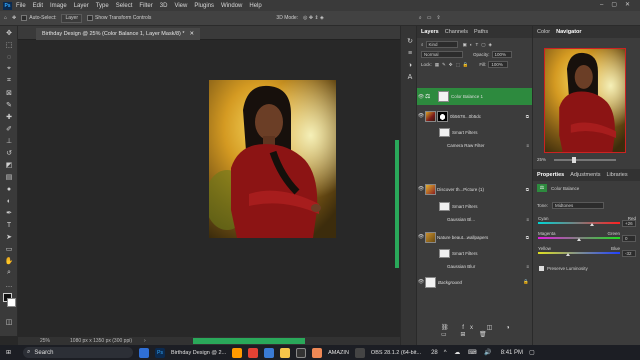 The image size is (640, 360). Describe the element at coordinates (578, 205) in the screenshot. I see `tone-dropdown: Midtones` at that location.